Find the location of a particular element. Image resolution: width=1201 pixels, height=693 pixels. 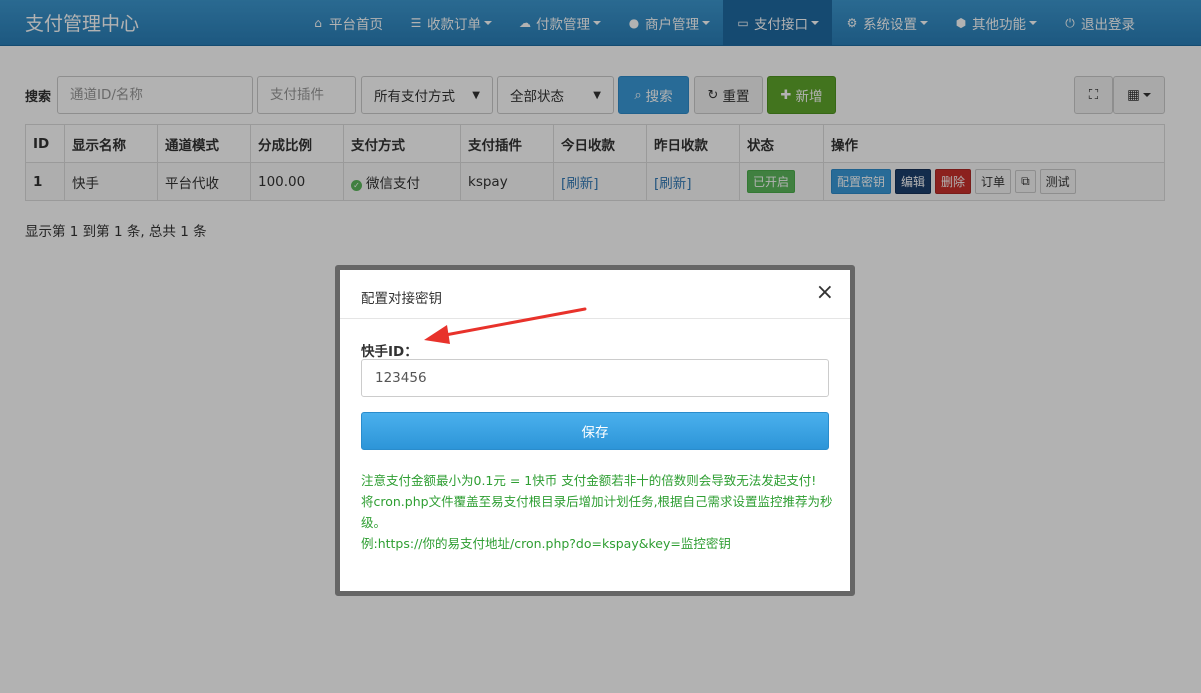

modal-title: 配置对接密钥 is located at coordinates (401, 299).